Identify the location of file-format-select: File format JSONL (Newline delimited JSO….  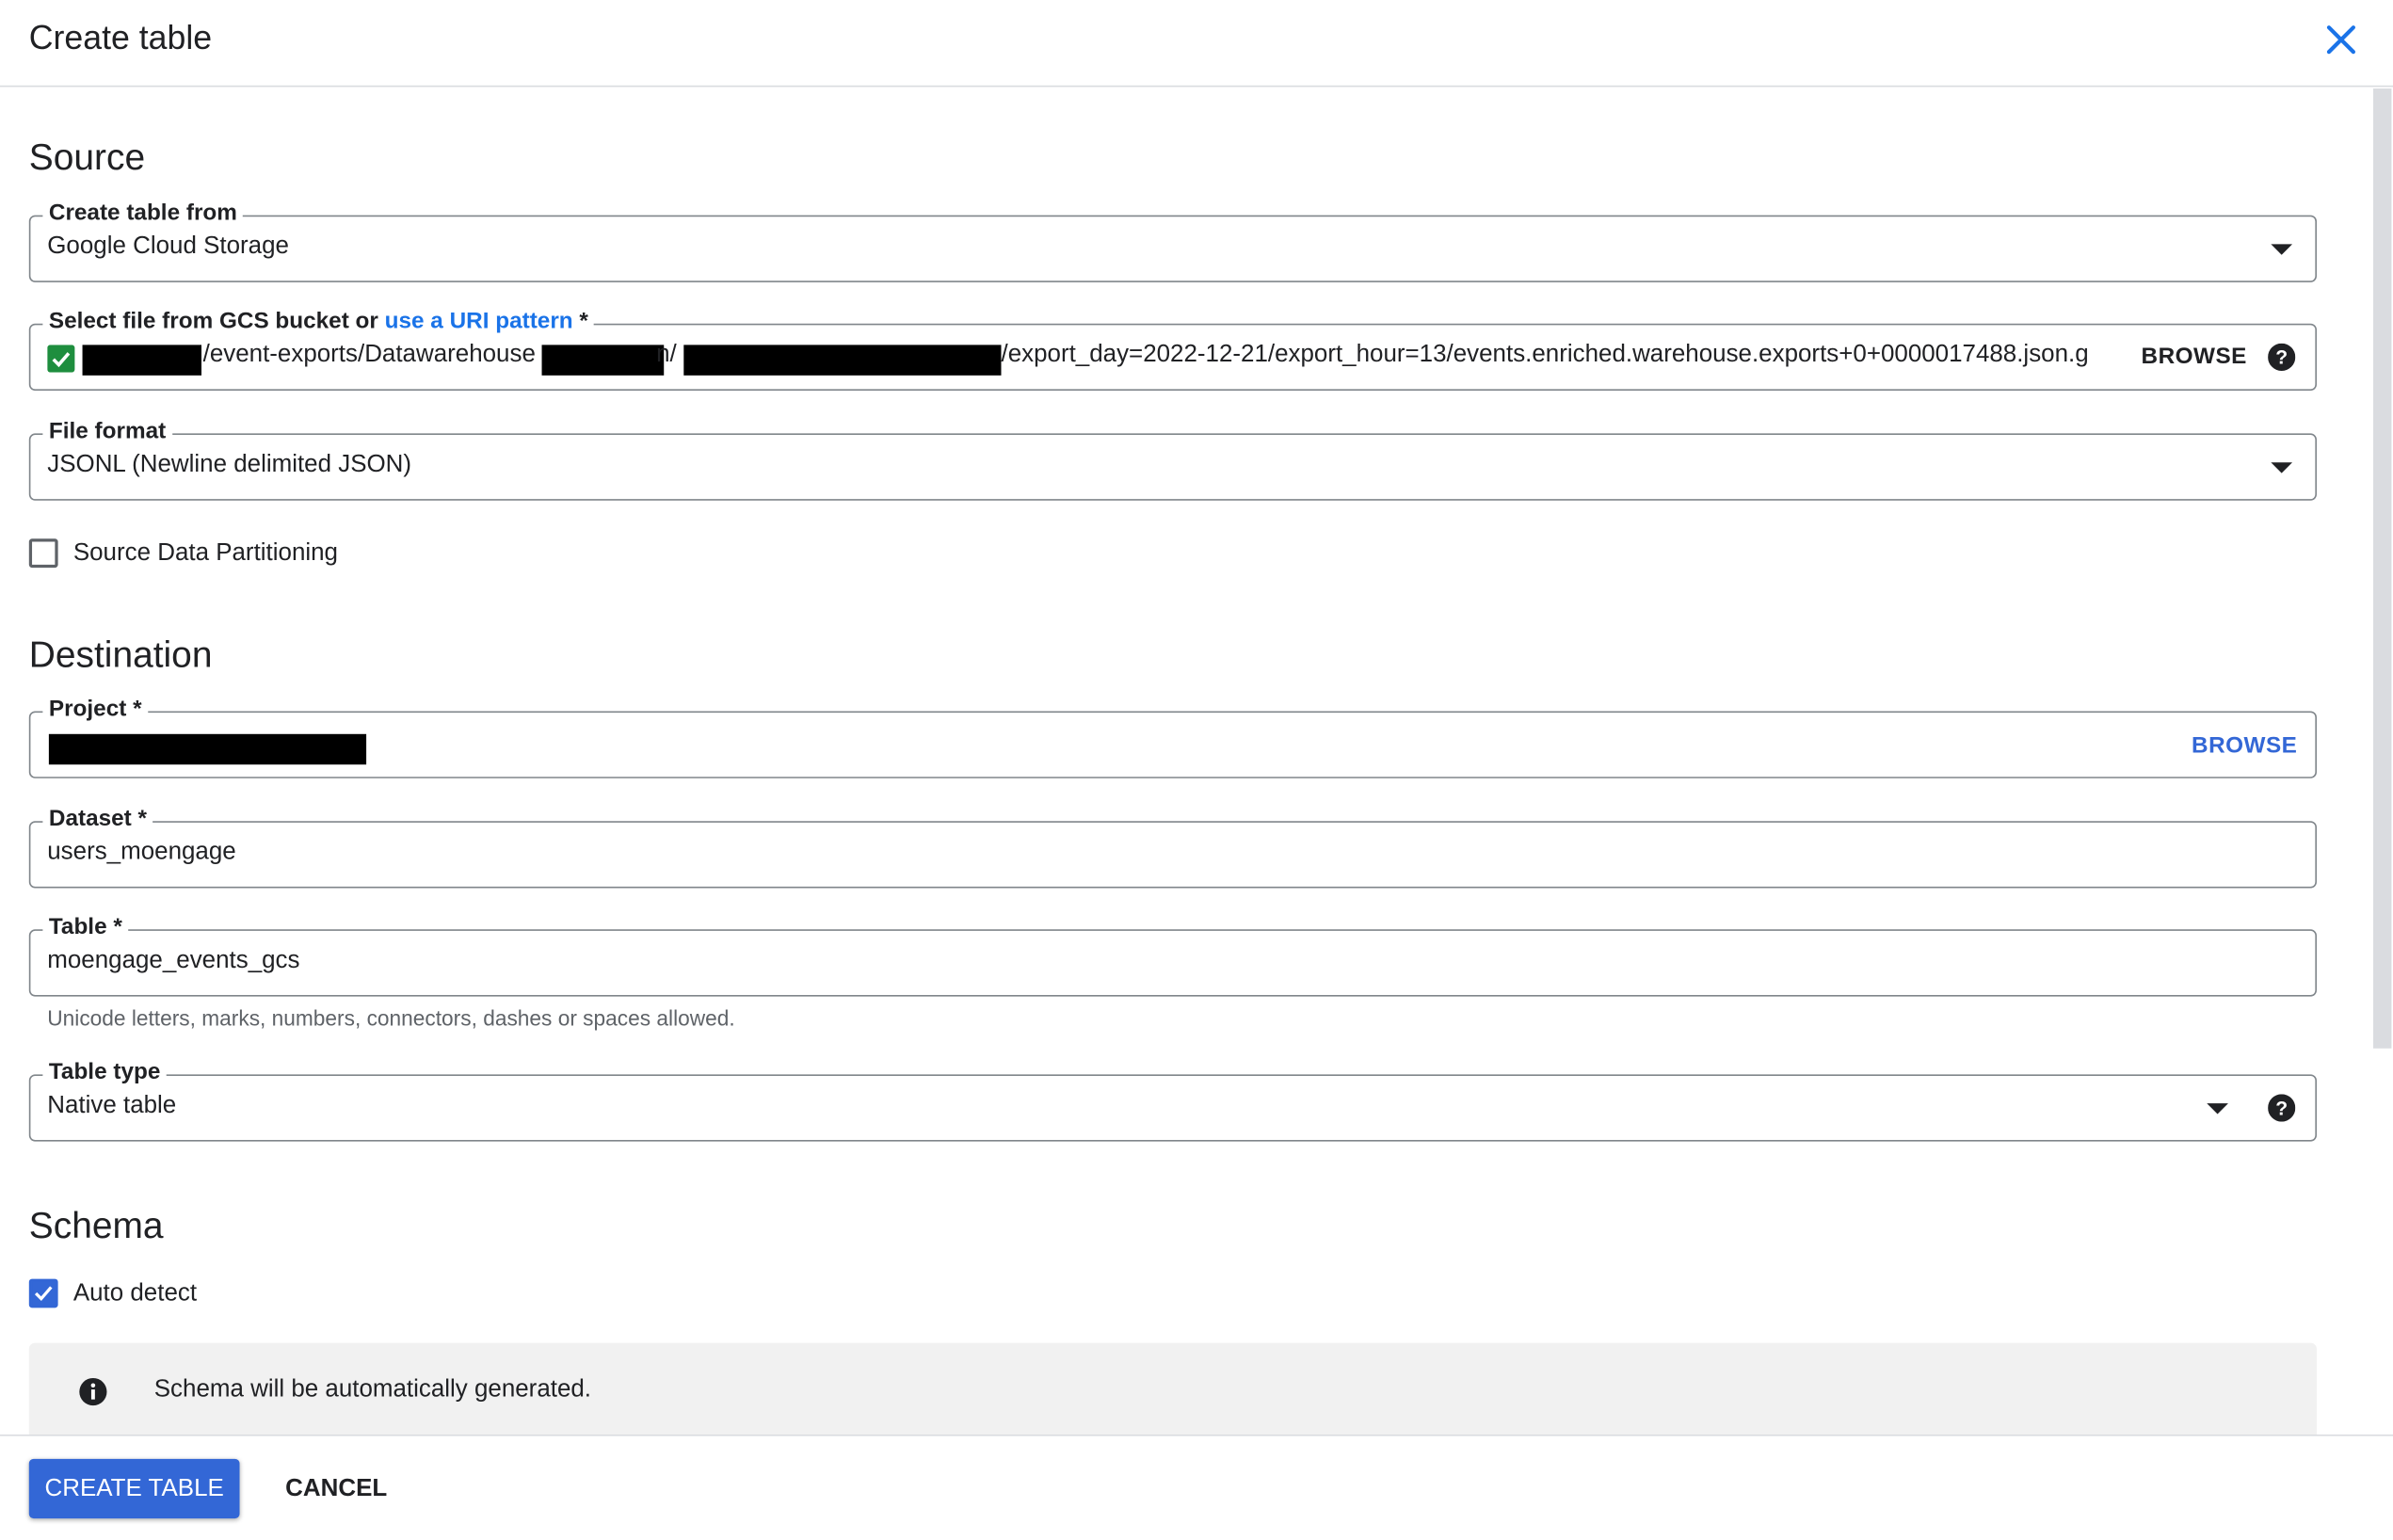
(1173, 459).